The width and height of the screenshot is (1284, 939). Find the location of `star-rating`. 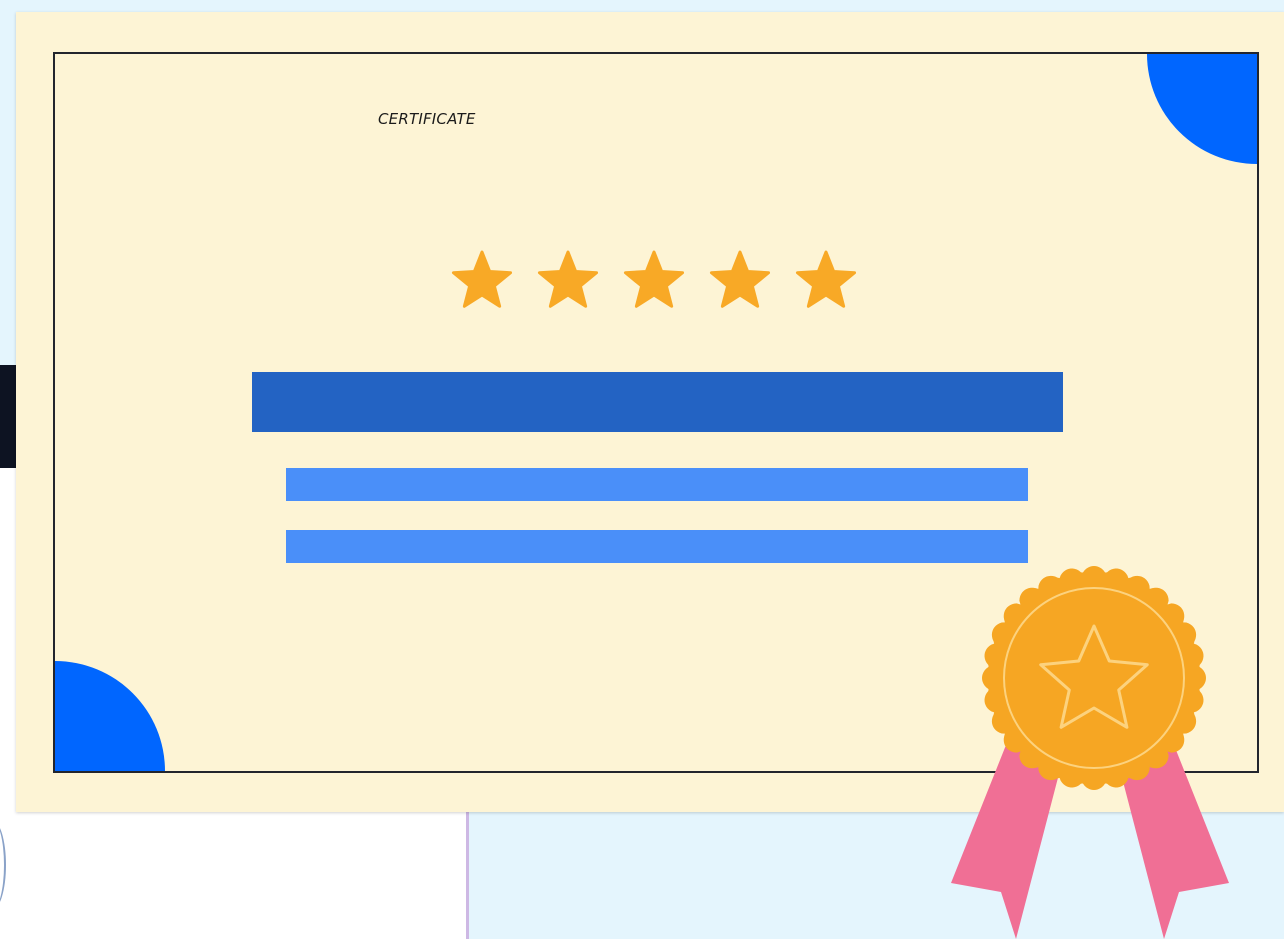

star-rating is located at coordinates (661, 280).